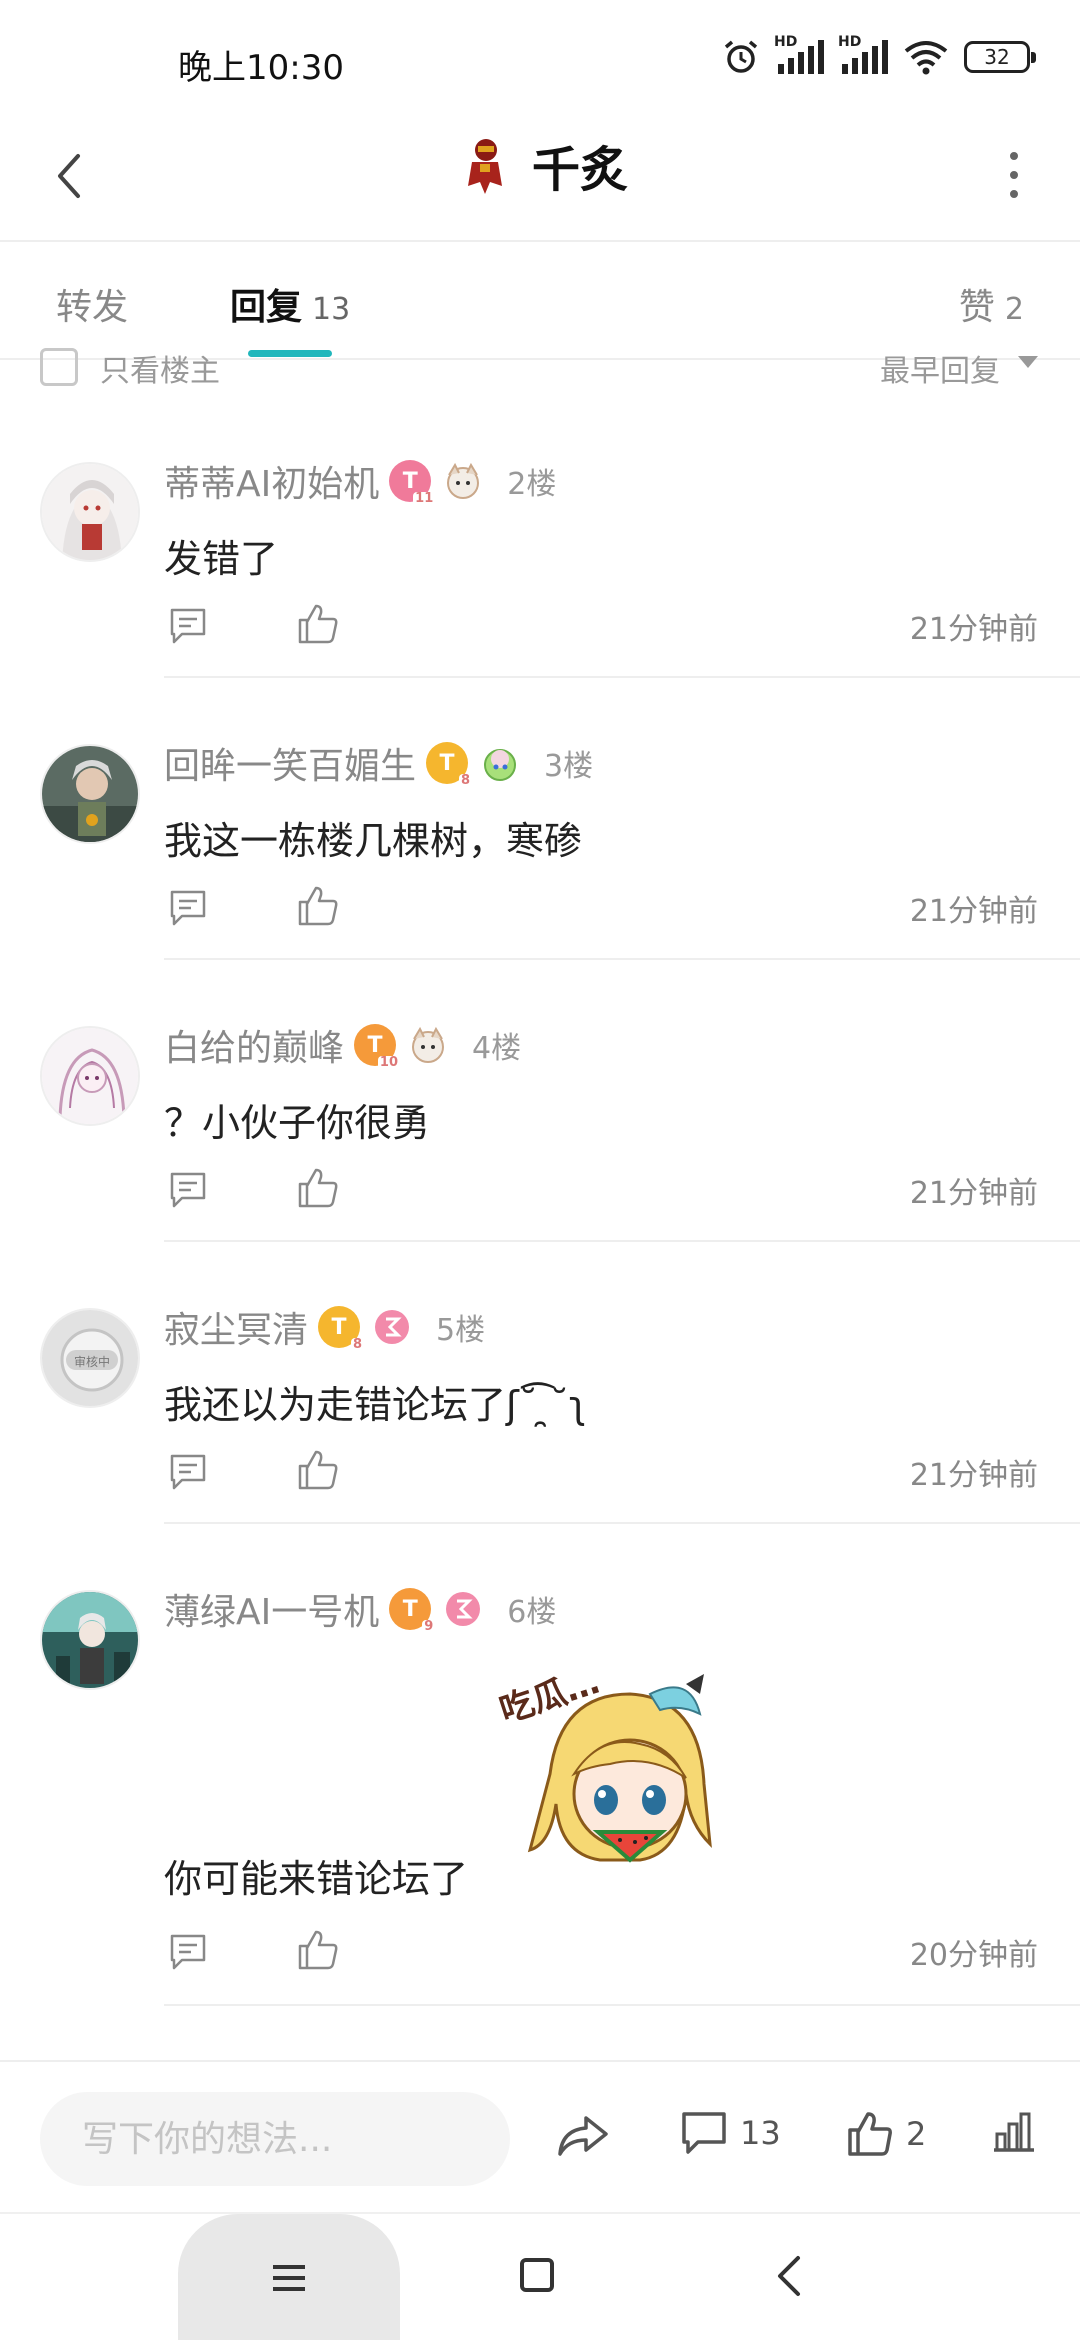  Describe the element at coordinates (789, 2276) in the screenshot. I see `nav-back-icon` at that location.